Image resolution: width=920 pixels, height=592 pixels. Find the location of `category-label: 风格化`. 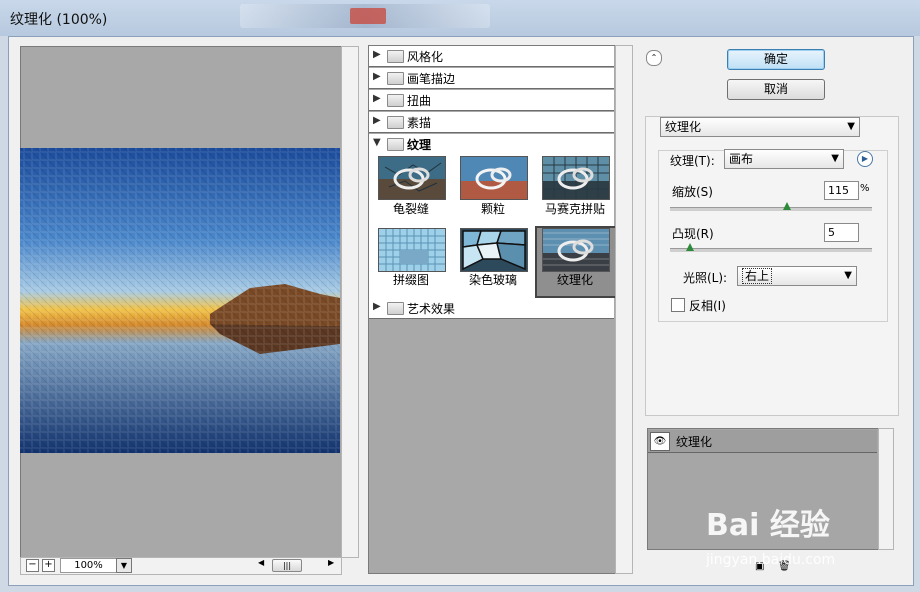

category-label: 风格化 is located at coordinates (425, 57).